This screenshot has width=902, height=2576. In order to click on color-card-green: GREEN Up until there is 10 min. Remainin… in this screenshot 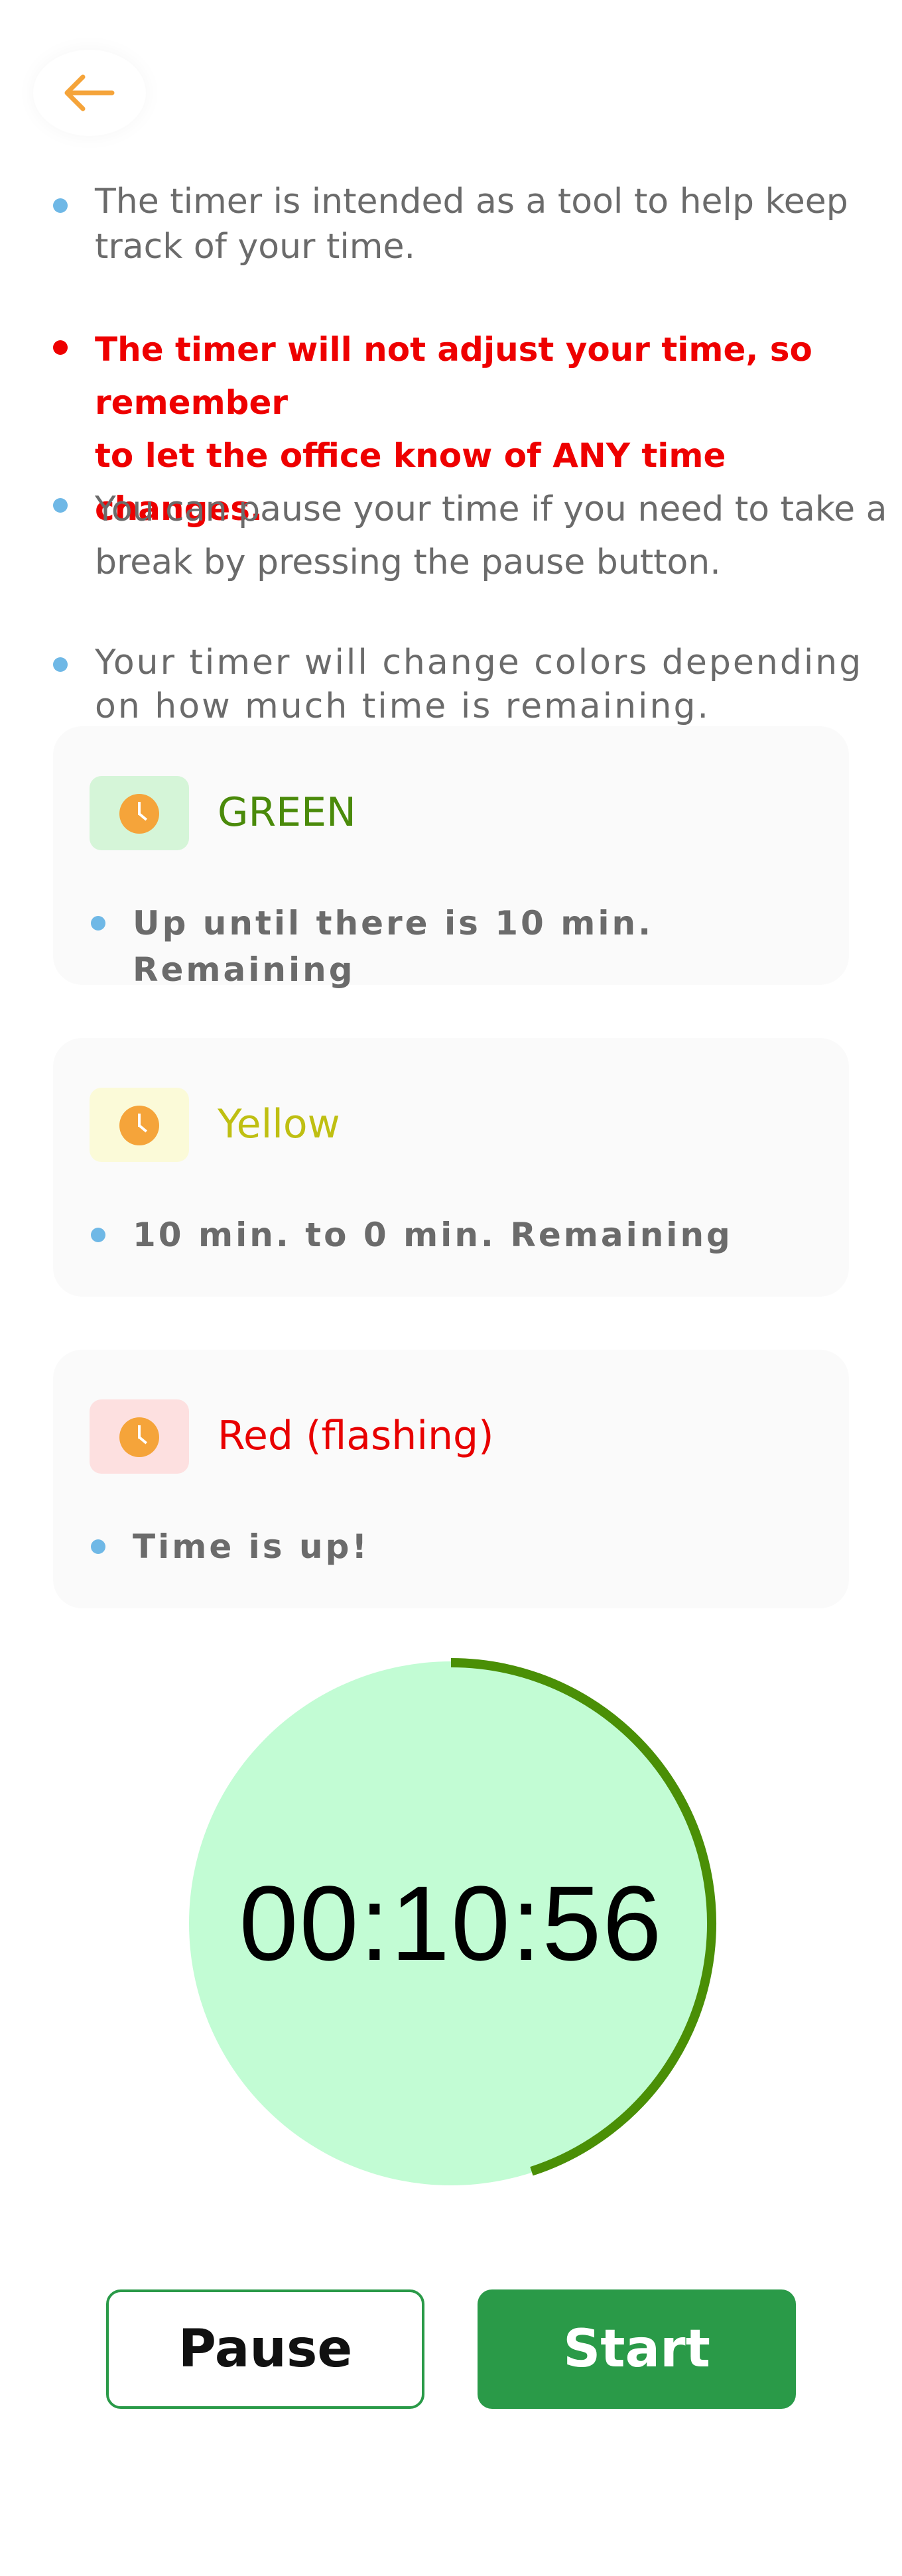, I will do `click(451, 858)`.